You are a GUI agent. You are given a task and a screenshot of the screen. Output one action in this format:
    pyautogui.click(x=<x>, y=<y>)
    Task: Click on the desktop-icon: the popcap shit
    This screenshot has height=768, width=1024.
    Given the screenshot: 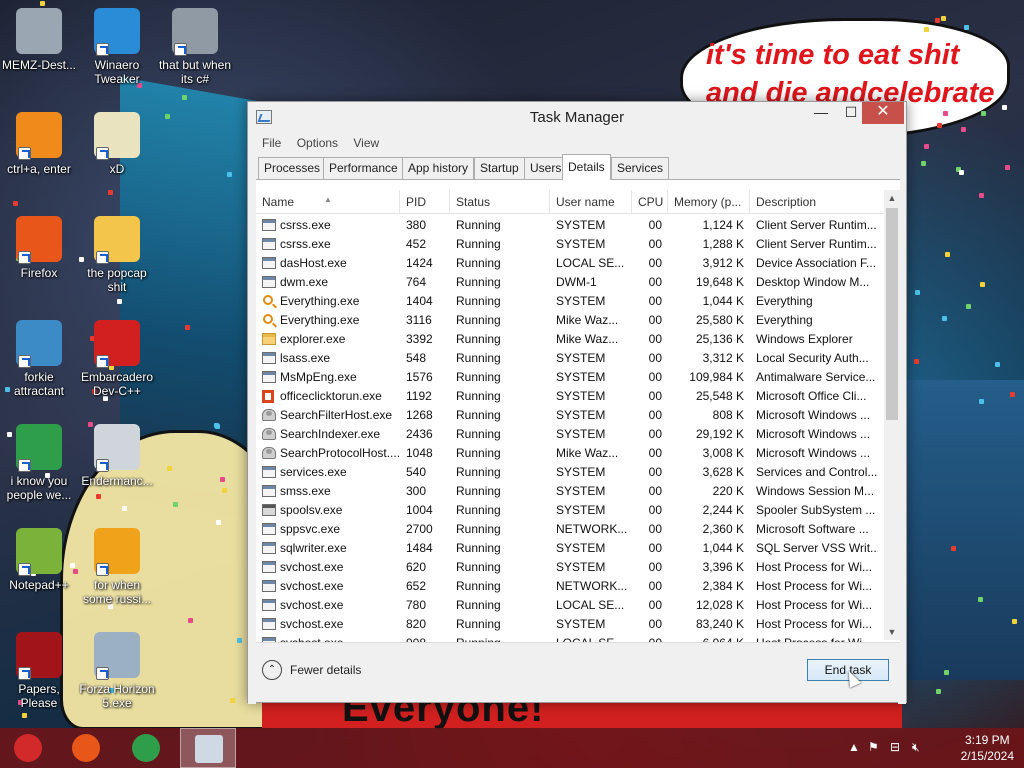 What is the action you would take?
    pyautogui.click(x=117, y=255)
    